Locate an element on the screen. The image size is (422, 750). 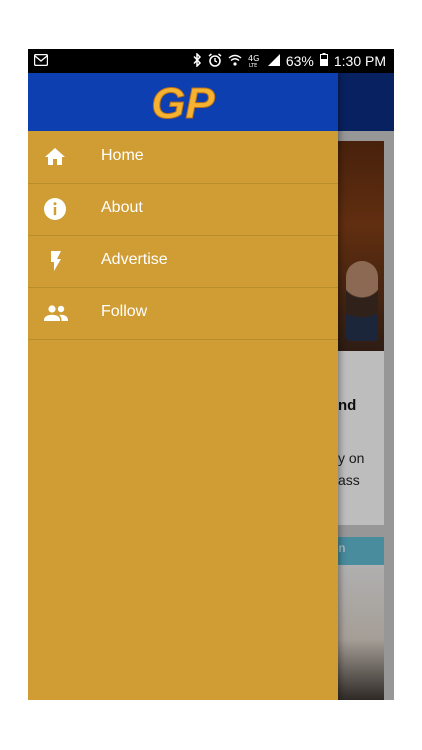
gp-logo: GP is located at coordinates (183, 102).